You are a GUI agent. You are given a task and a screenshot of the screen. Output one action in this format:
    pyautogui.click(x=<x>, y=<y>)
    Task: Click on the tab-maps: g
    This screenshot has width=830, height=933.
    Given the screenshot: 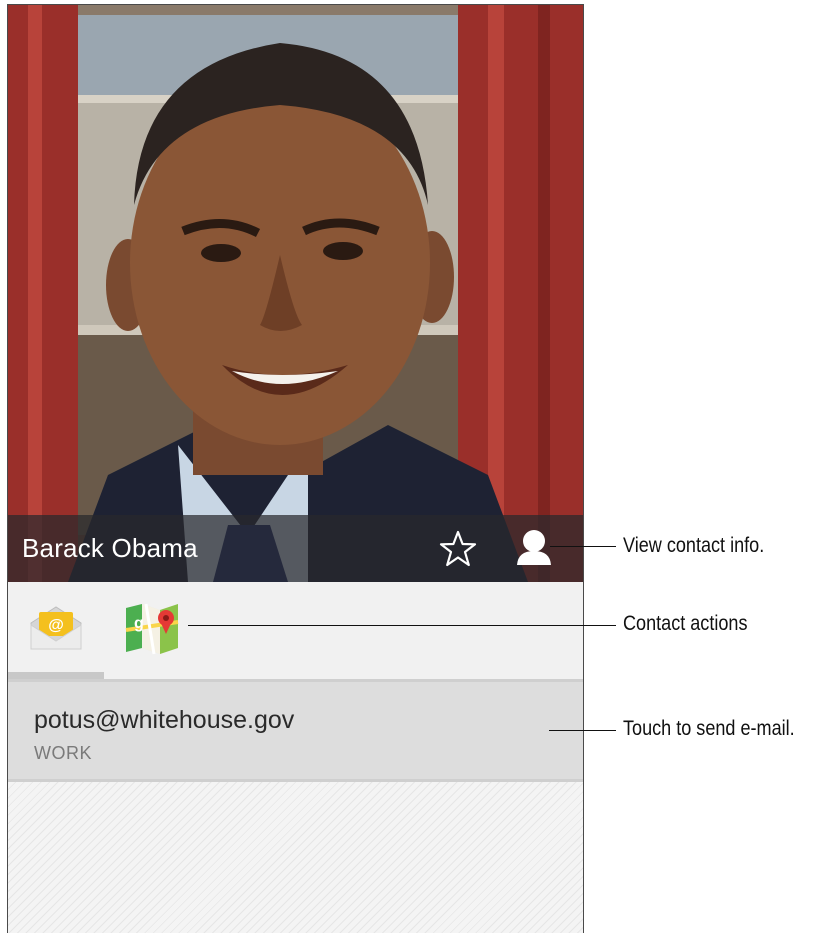 What is the action you would take?
    pyautogui.click(x=152, y=628)
    